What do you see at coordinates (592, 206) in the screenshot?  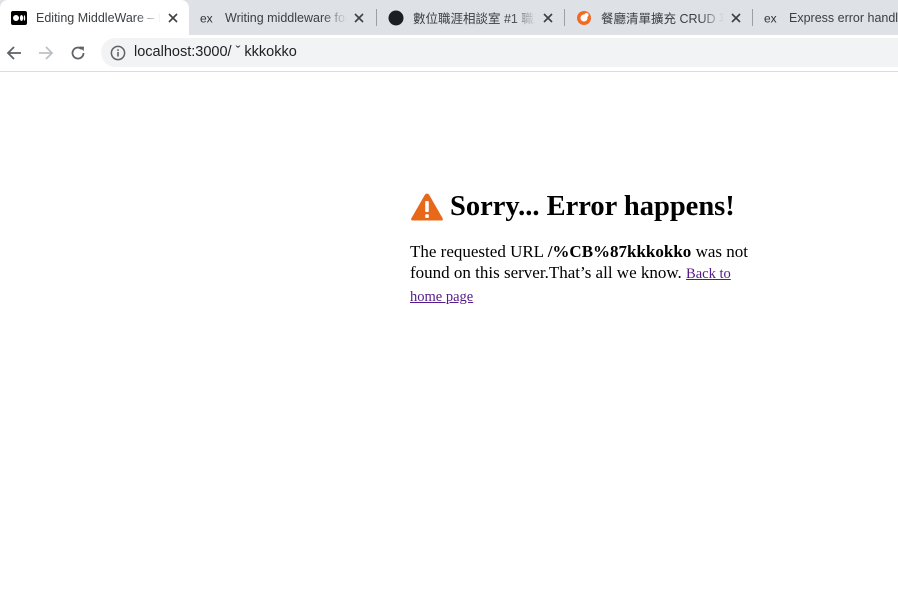 I see `page-title: Sorry... Error happens!` at bounding box center [592, 206].